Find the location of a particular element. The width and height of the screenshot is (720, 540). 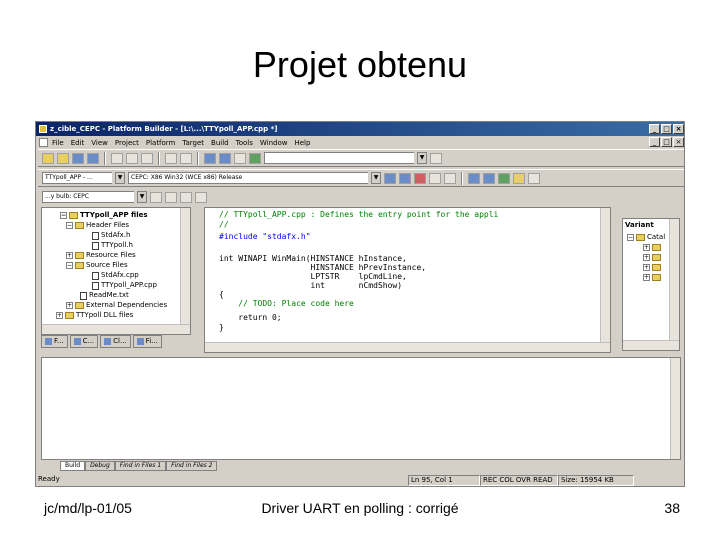

stop-build-icon is located at coordinates (420, 178).